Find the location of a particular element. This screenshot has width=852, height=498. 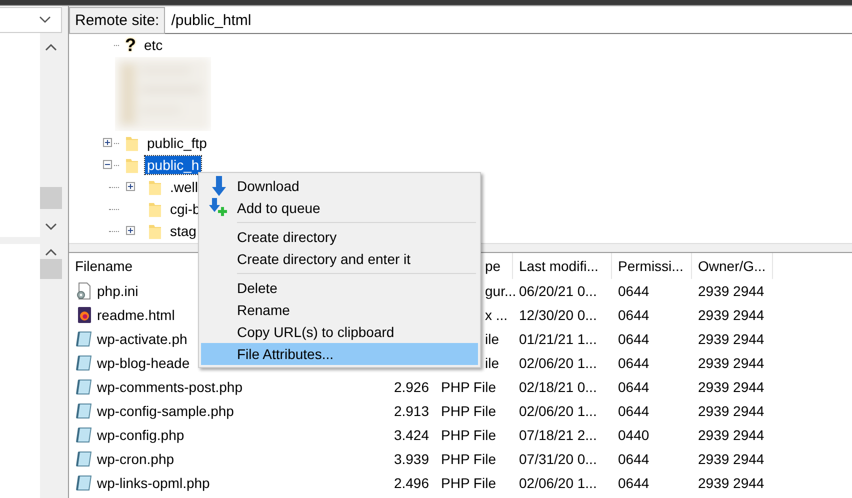

remote-site-label: Remote site: is located at coordinates (117, 20).